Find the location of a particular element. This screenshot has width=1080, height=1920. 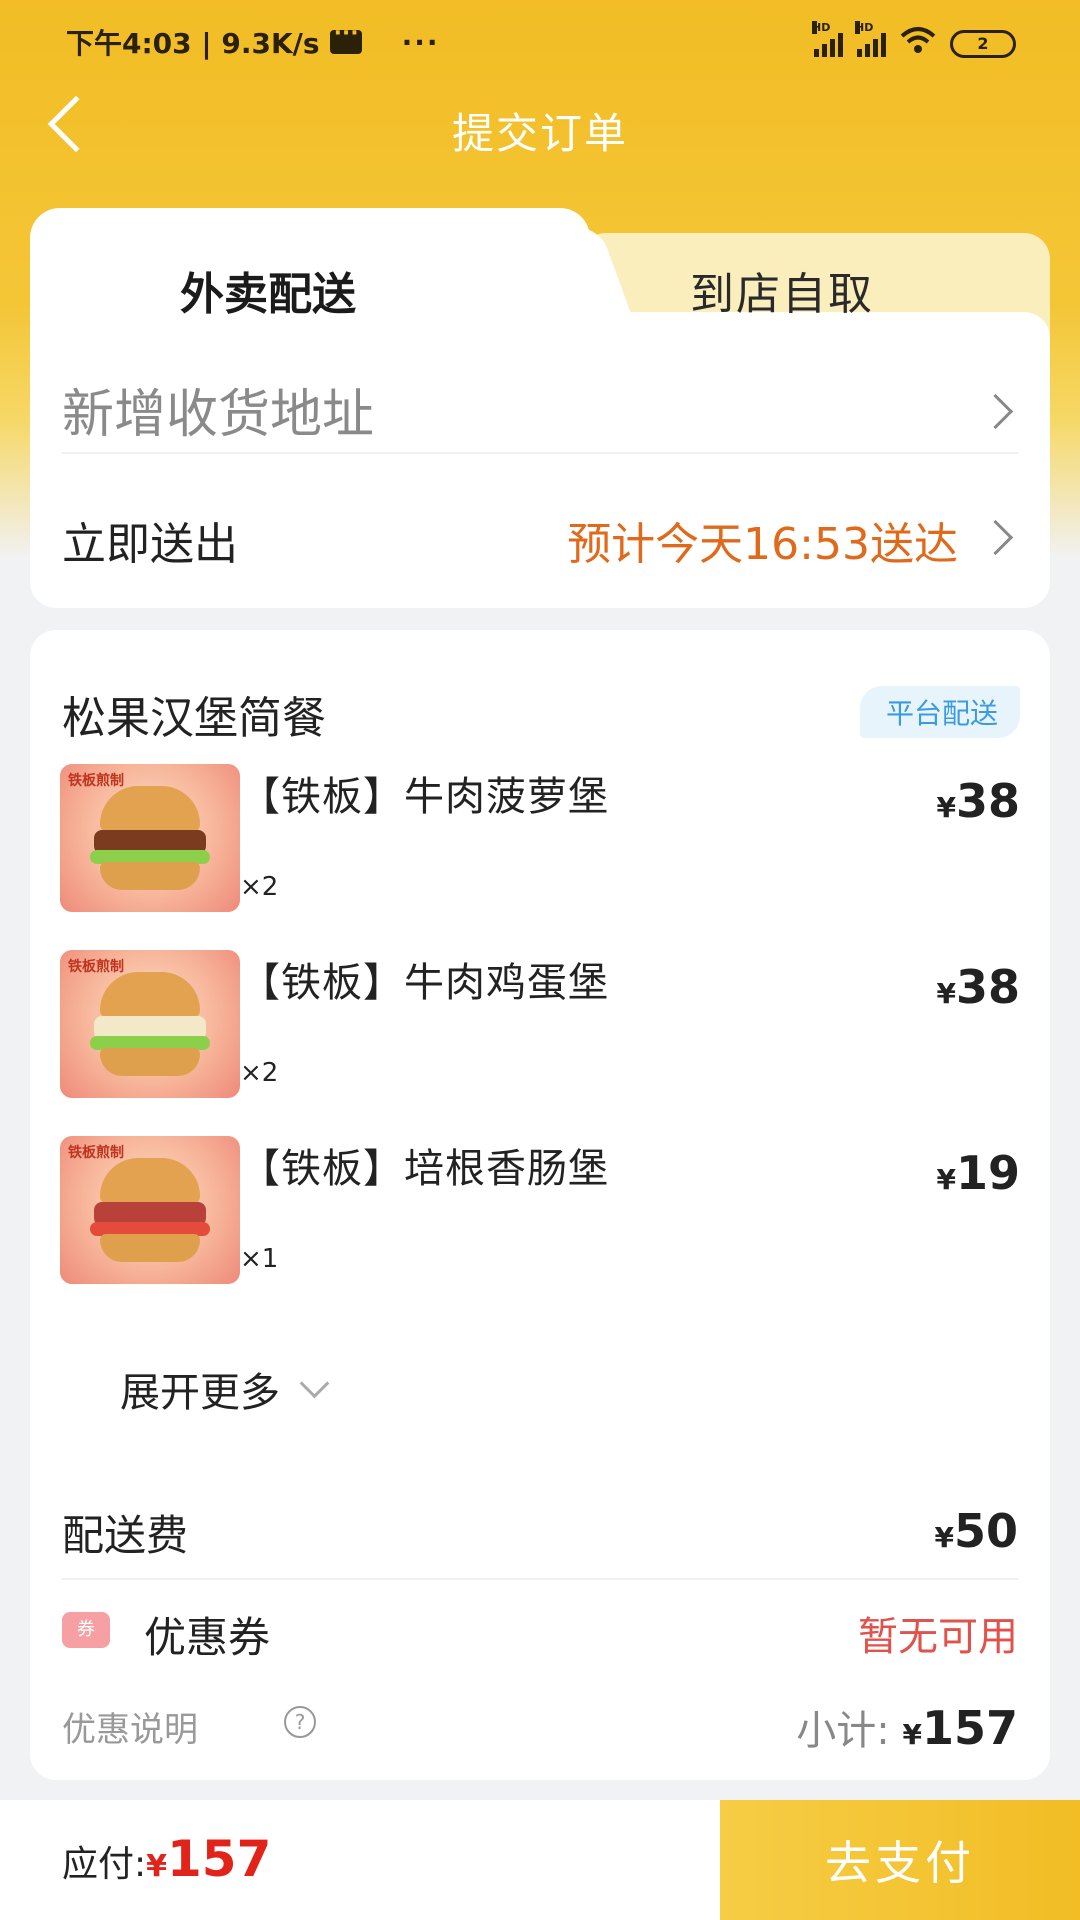

expand-more-button: 展开更多 is located at coordinates (225, 1389).